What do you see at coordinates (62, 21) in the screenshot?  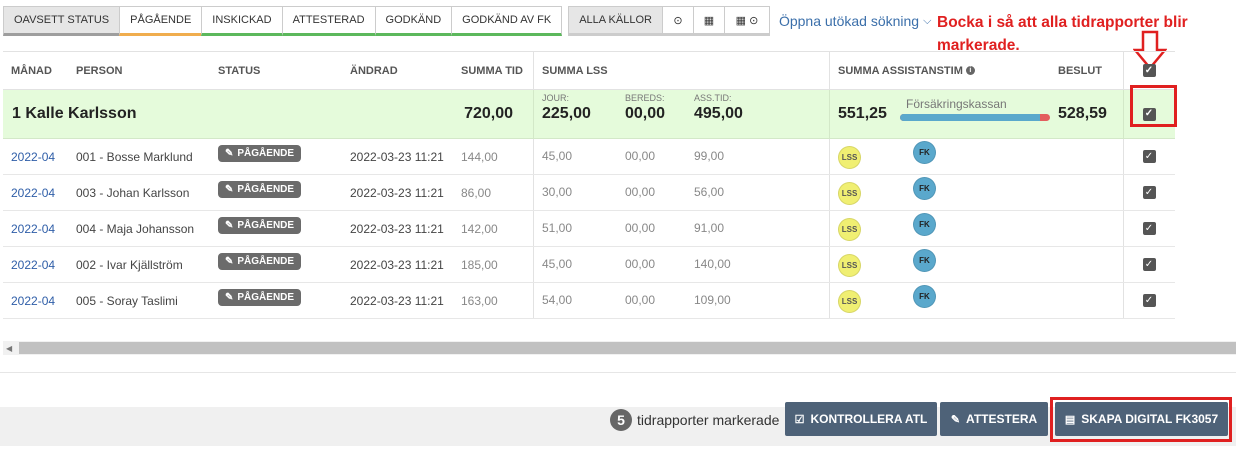 I see `filter-all-status-button: OAVSETT STATUS` at bounding box center [62, 21].